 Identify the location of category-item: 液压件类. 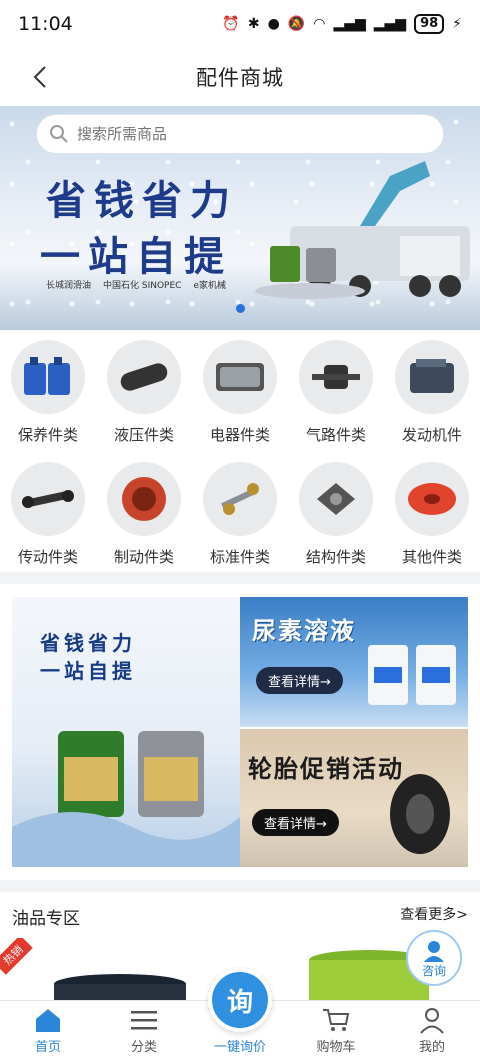
(144, 390).